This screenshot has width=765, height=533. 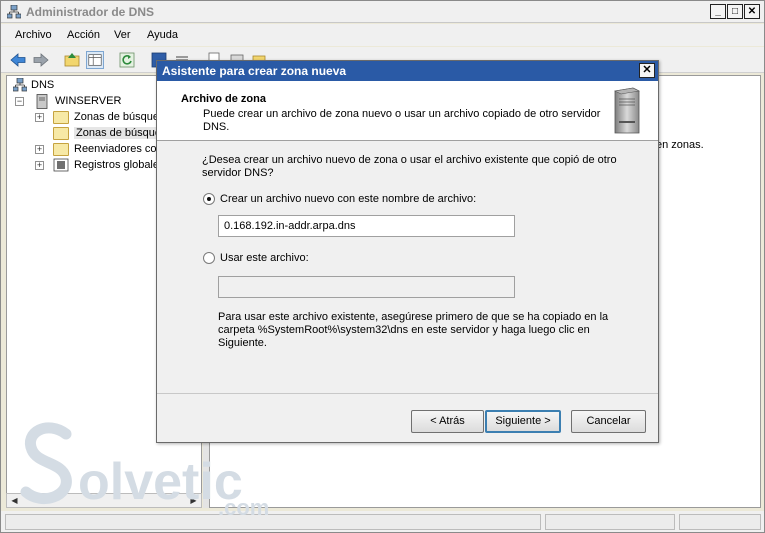 What do you see at coordinates (209, 258) in the screenshot?
I see `use-existing-file-radio` at bounding box center [209, 258].